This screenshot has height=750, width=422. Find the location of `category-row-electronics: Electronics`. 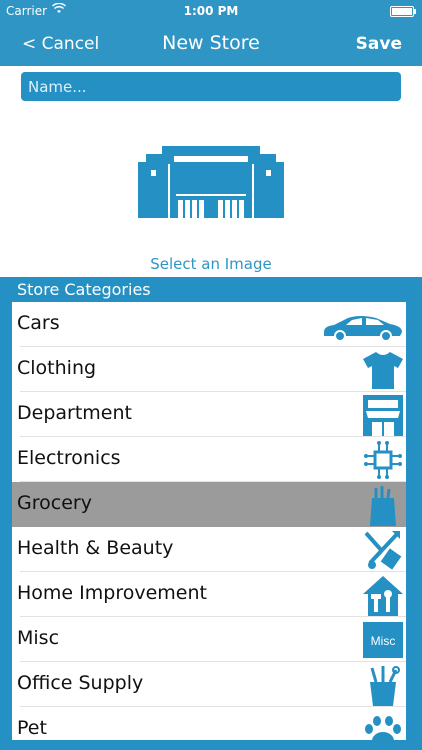

category-row-electronics: Electronics is located at coordinates (209, 459).